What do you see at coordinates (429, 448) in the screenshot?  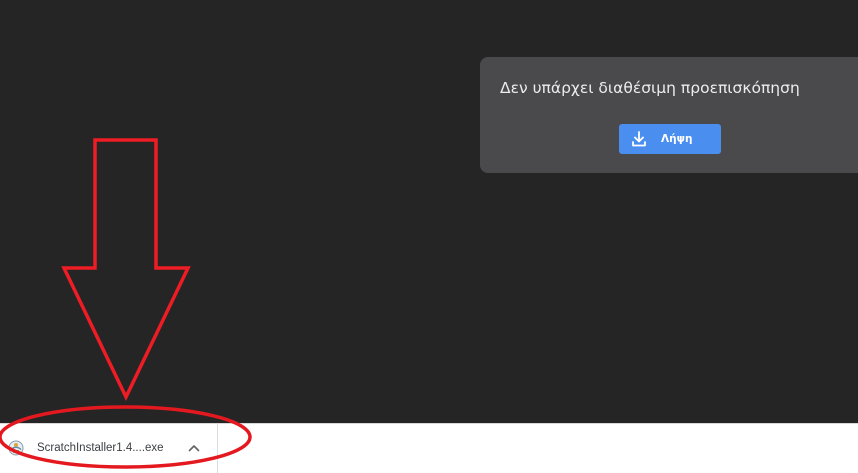 I see `download-shelf: ScratchInstaller1.4....exe` at bounding box center [429, 448].